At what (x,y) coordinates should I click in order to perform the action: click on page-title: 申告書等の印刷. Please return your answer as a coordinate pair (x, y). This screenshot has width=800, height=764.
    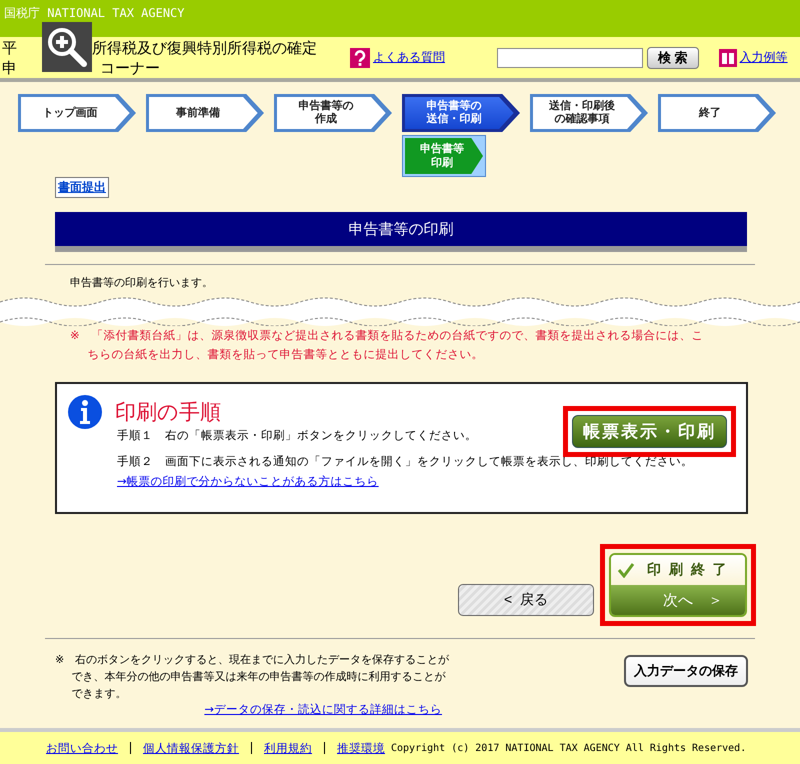
    Looking at the image, I should click on (401, 229).